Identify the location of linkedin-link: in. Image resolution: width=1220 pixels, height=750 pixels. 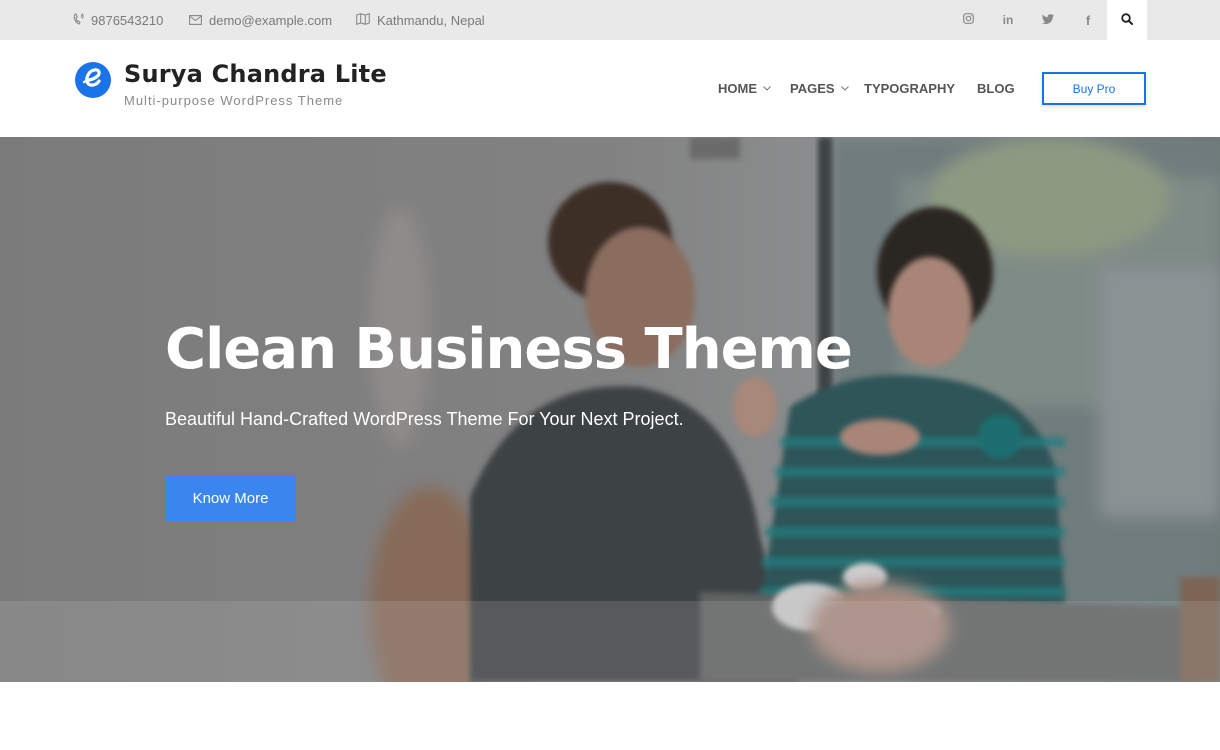
(1008, 20).